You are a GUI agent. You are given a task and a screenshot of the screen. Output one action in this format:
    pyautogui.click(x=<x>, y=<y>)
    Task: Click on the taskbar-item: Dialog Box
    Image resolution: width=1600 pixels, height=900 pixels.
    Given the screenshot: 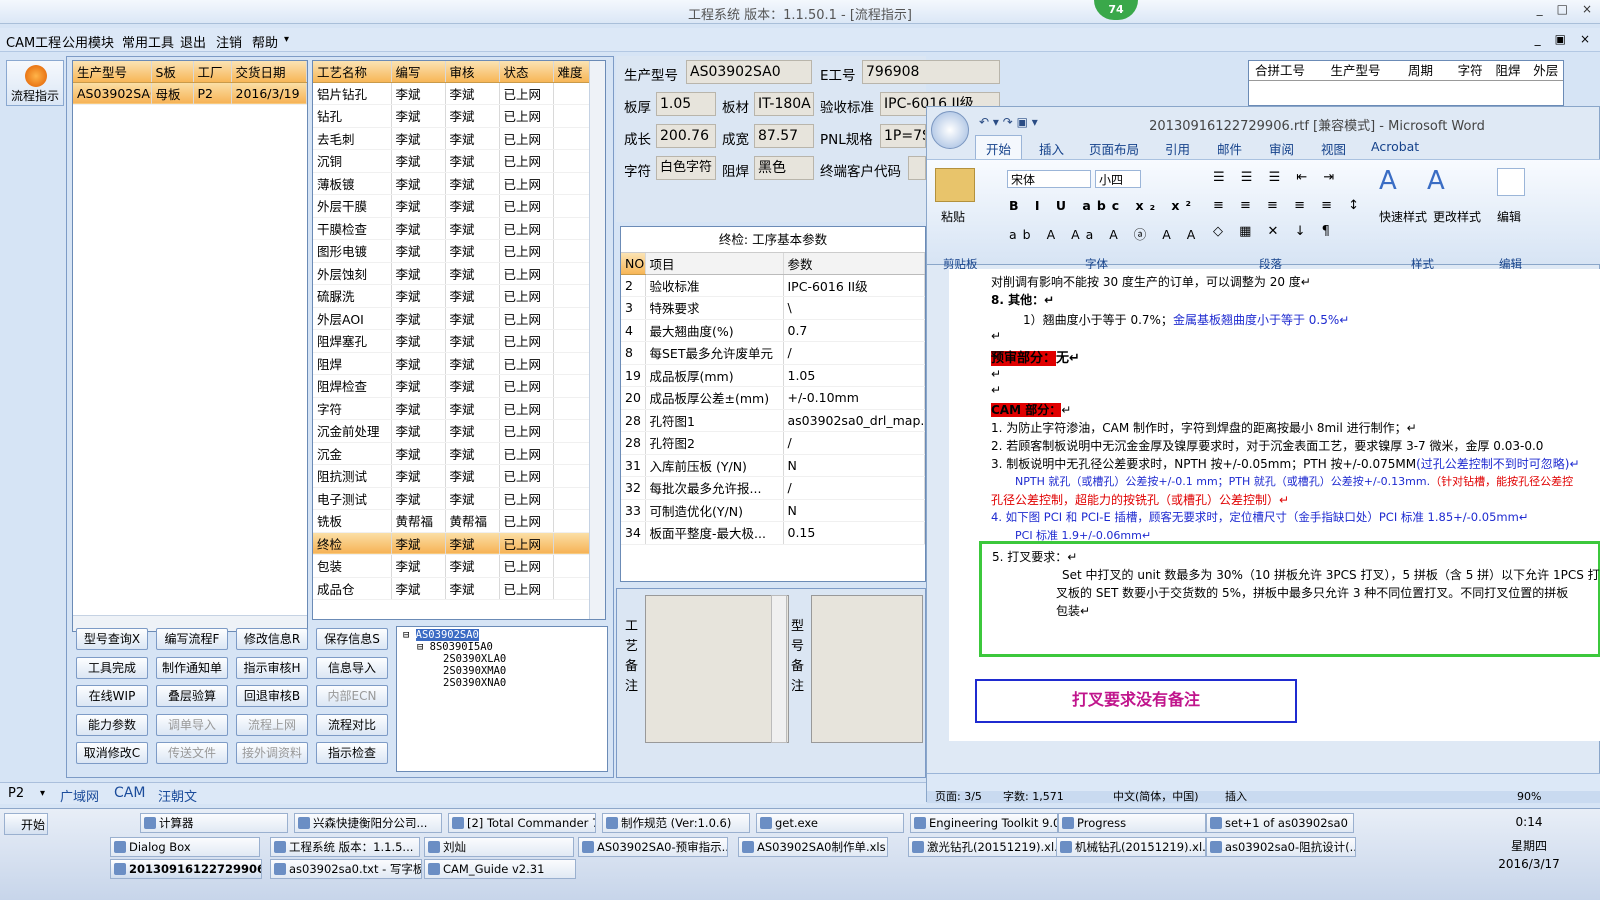 What is the action you would take?
    pyautogui.click(x=185, y=847)
    